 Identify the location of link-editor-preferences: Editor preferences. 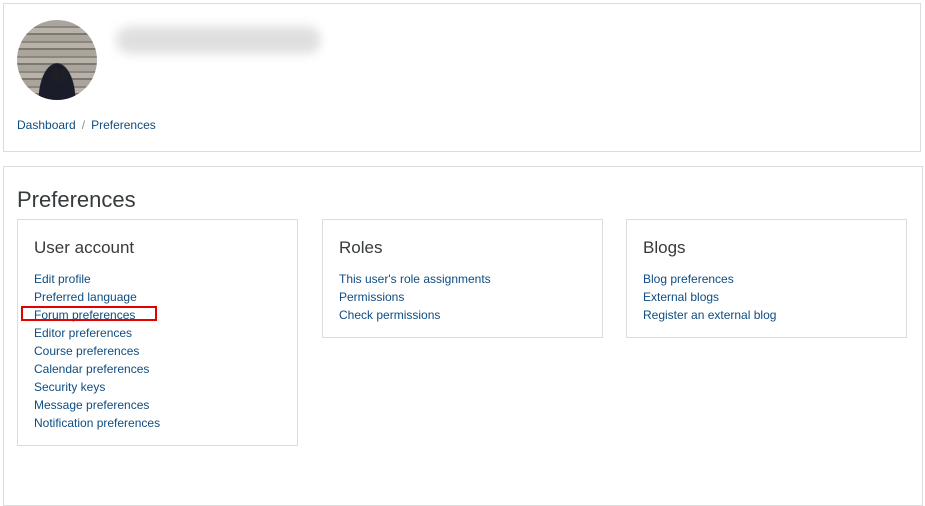
(83, 333).